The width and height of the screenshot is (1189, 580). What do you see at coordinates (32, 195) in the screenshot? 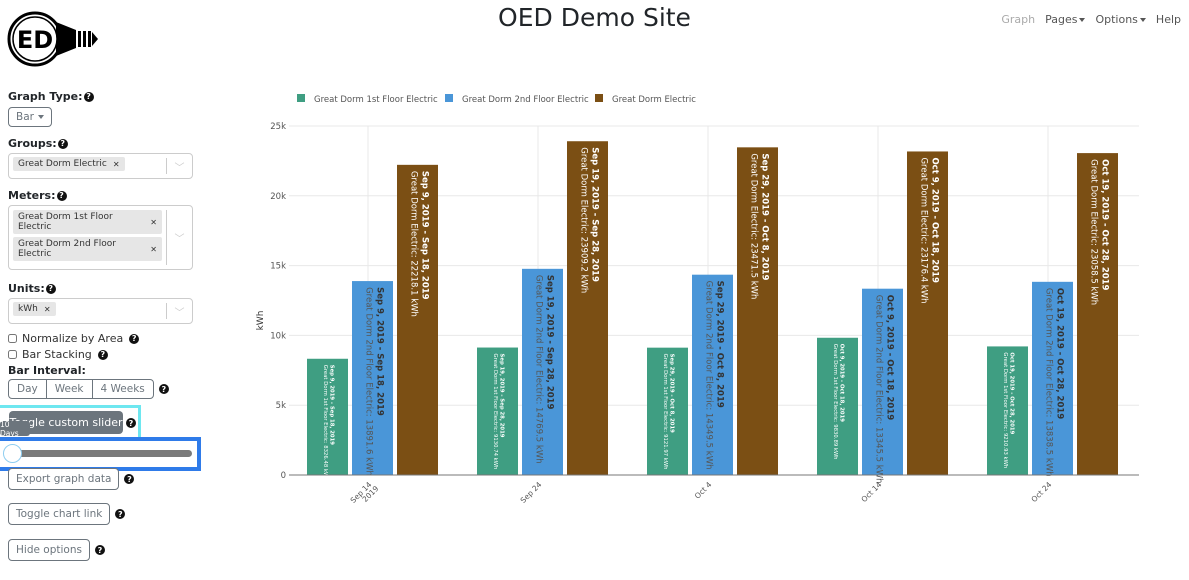
I see `meters-label-text: Meters:` at bounding box center [32, 195].